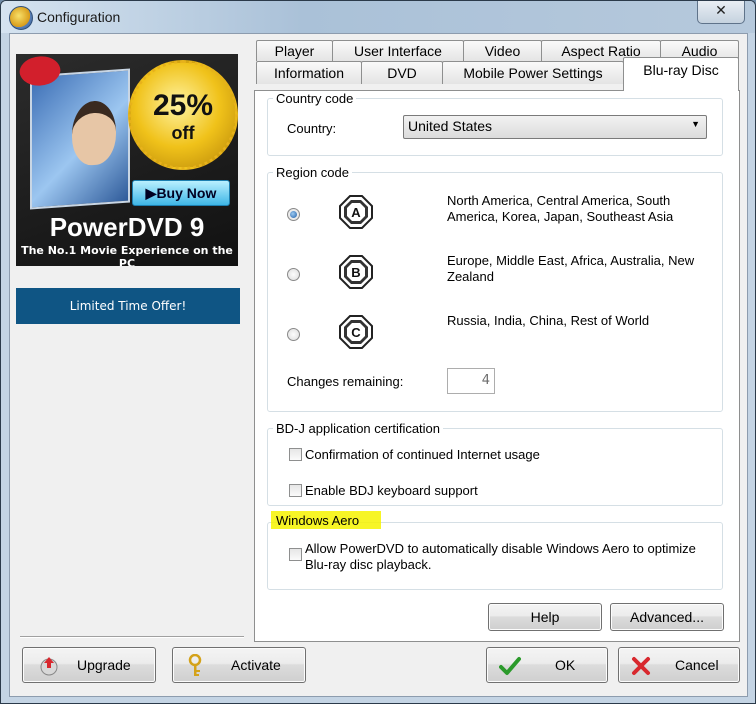 The image size is (756, 704). I want to click on window-title: Configuration, so click(79, 17).